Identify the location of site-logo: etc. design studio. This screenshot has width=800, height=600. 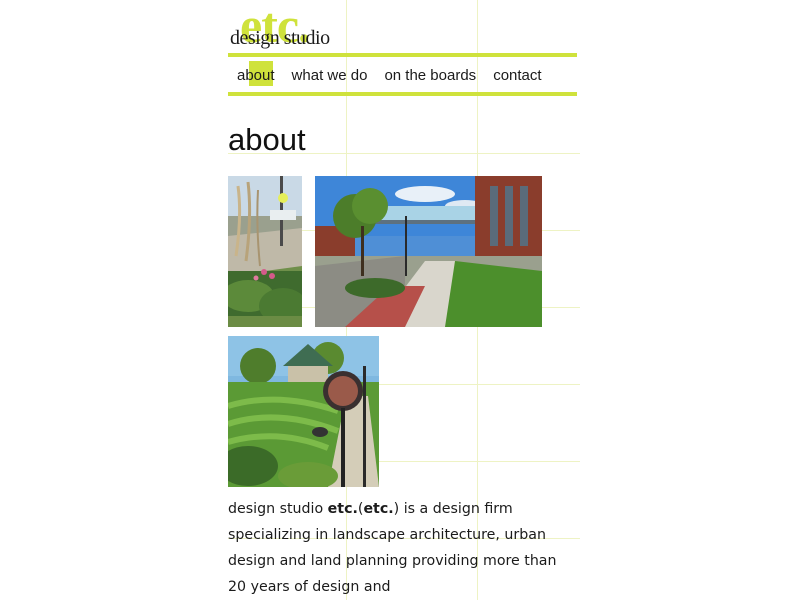
(283, 26).